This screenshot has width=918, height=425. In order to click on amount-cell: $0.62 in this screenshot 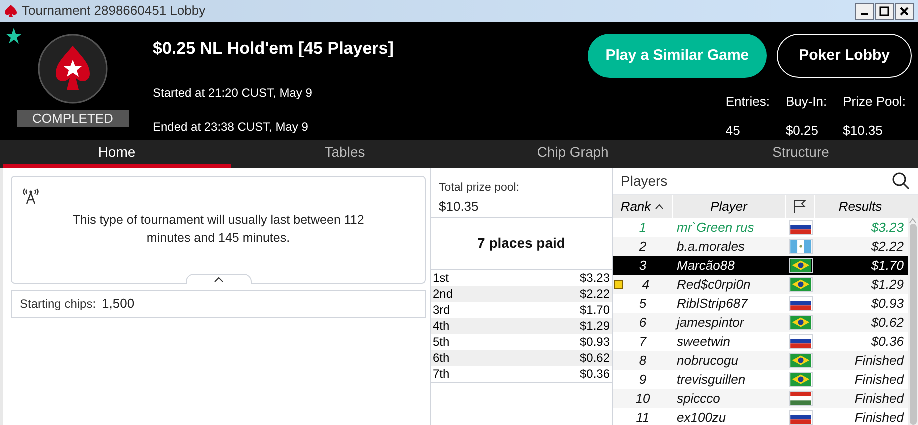, I will do `click(595, 358)`.